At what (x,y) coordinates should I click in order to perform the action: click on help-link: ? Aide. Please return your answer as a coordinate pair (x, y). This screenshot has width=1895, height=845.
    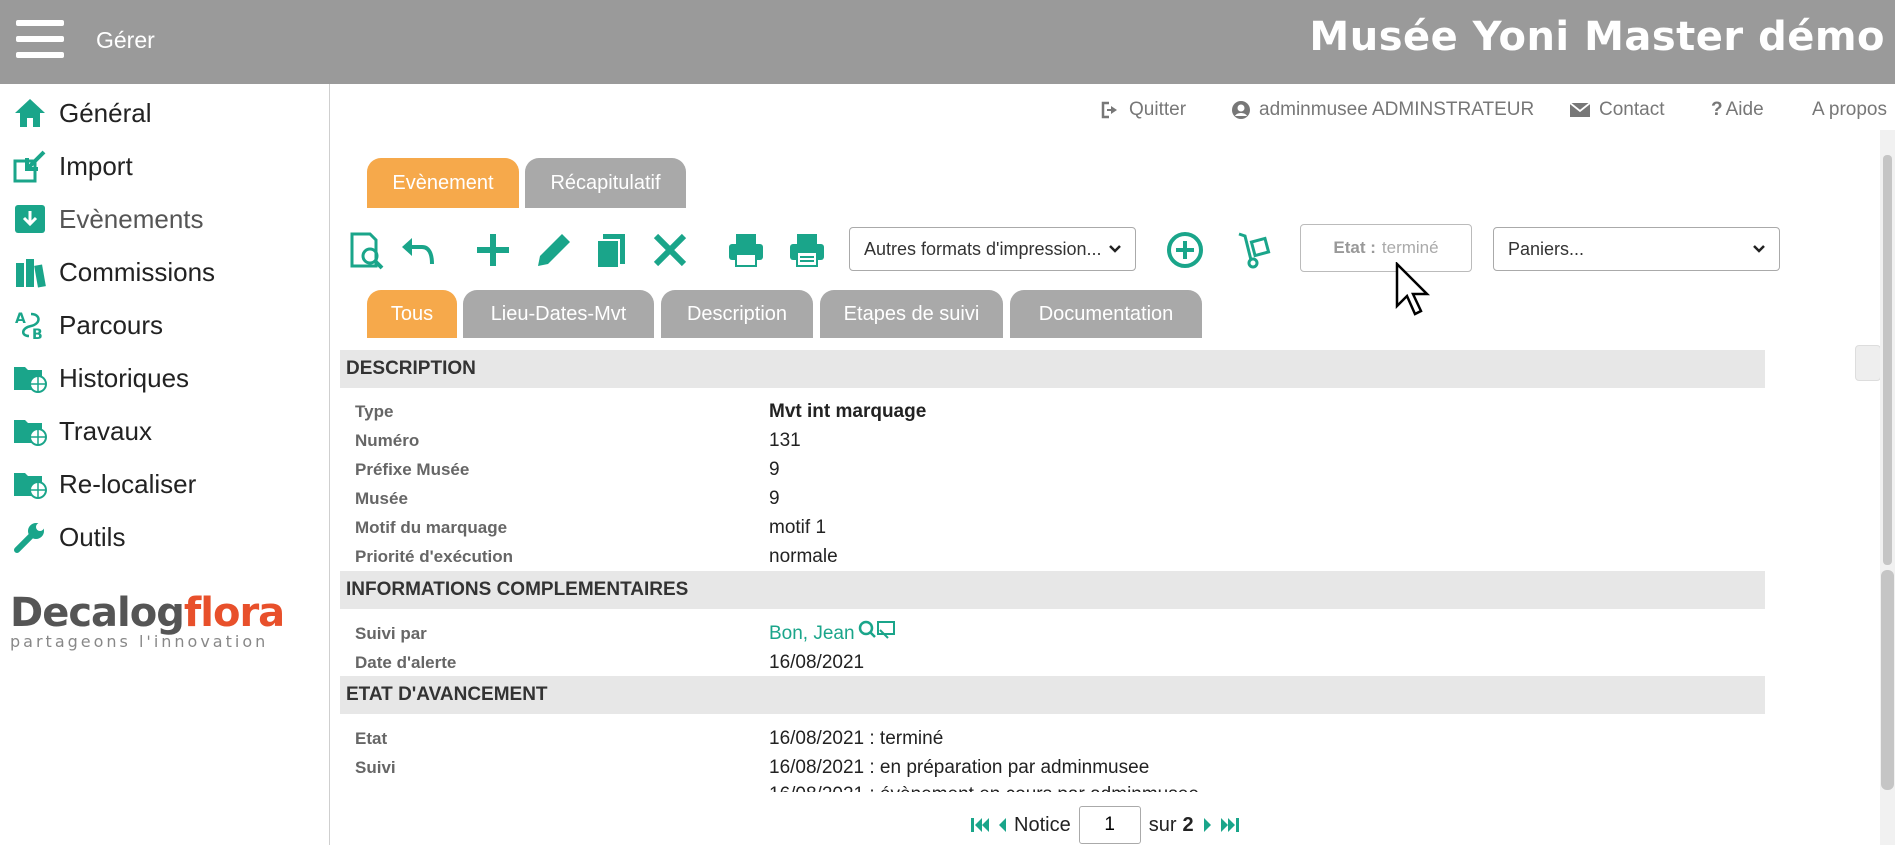
    Looking at the image, I should click on (1737, 110).